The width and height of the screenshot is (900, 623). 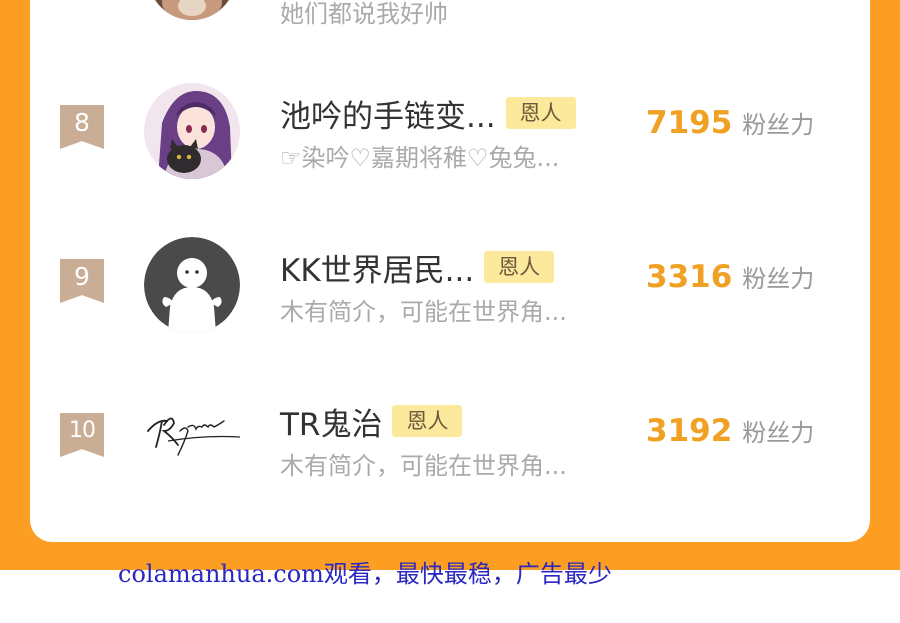 What do you see at coordinates (689, 277) in the screenshot?
I see `fan-score-value: 3316` at bounding box center [689, 277].